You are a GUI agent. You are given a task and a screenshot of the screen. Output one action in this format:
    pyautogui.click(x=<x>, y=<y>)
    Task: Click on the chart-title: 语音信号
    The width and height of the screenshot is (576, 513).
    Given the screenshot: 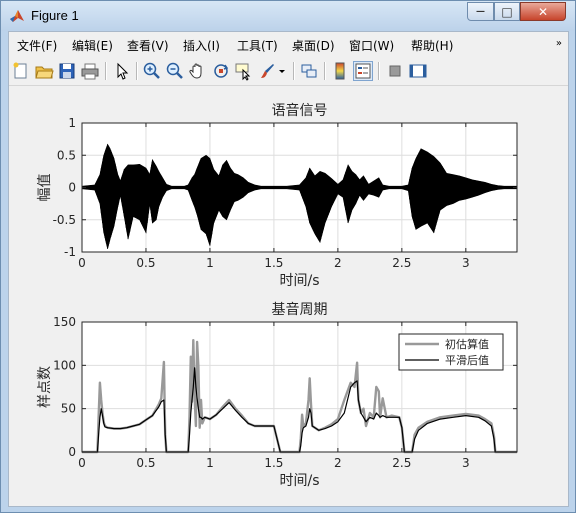 What is the action you would take?
    pyautogui.click(x=300, y=110)
    